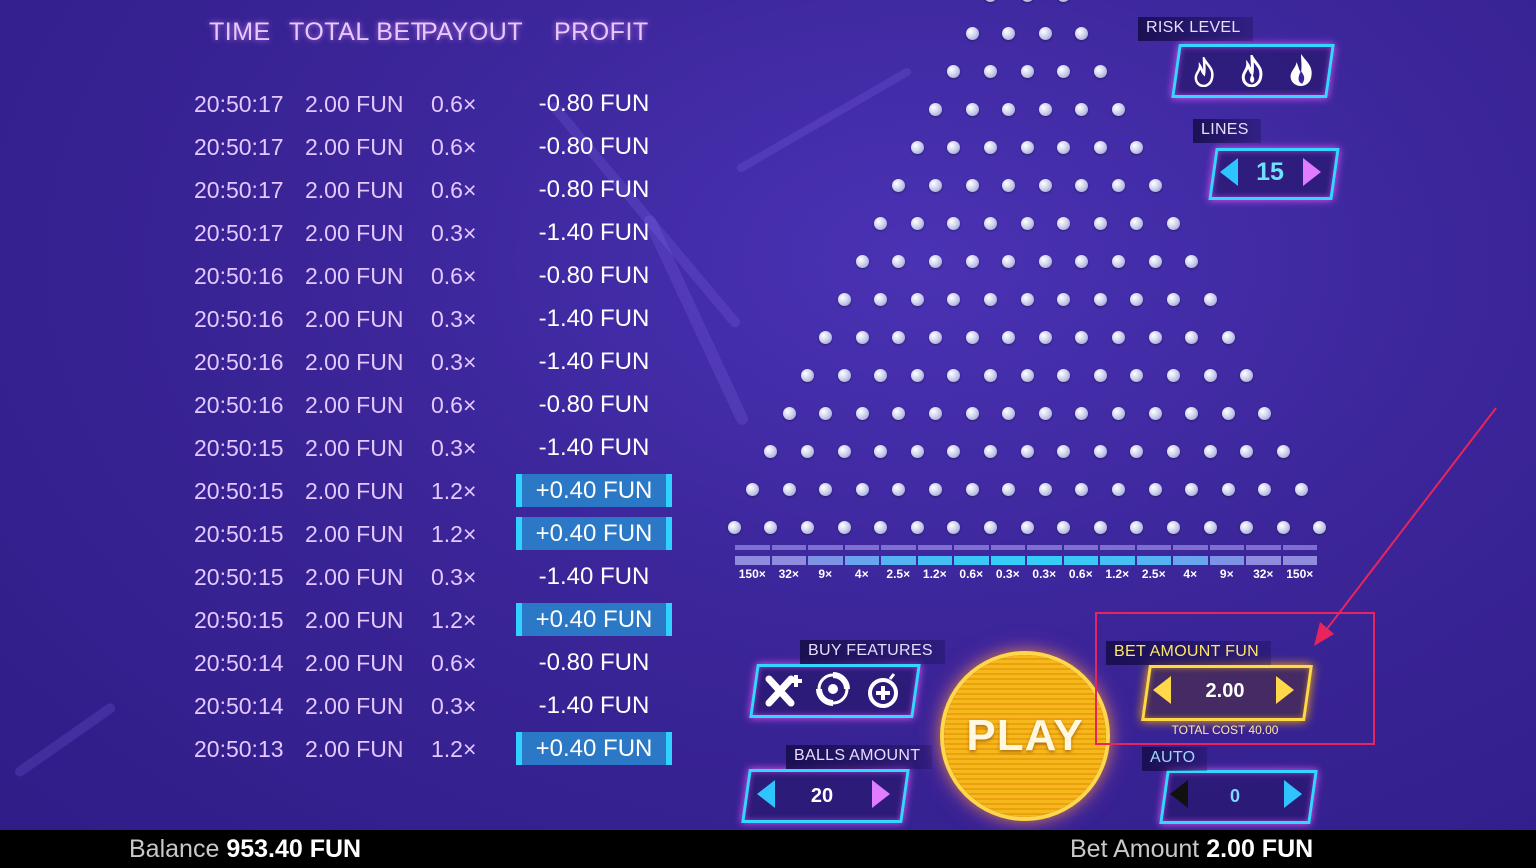 The image size is (1536, 868). I want to click on balls-decrease-button, so click(766, 794).